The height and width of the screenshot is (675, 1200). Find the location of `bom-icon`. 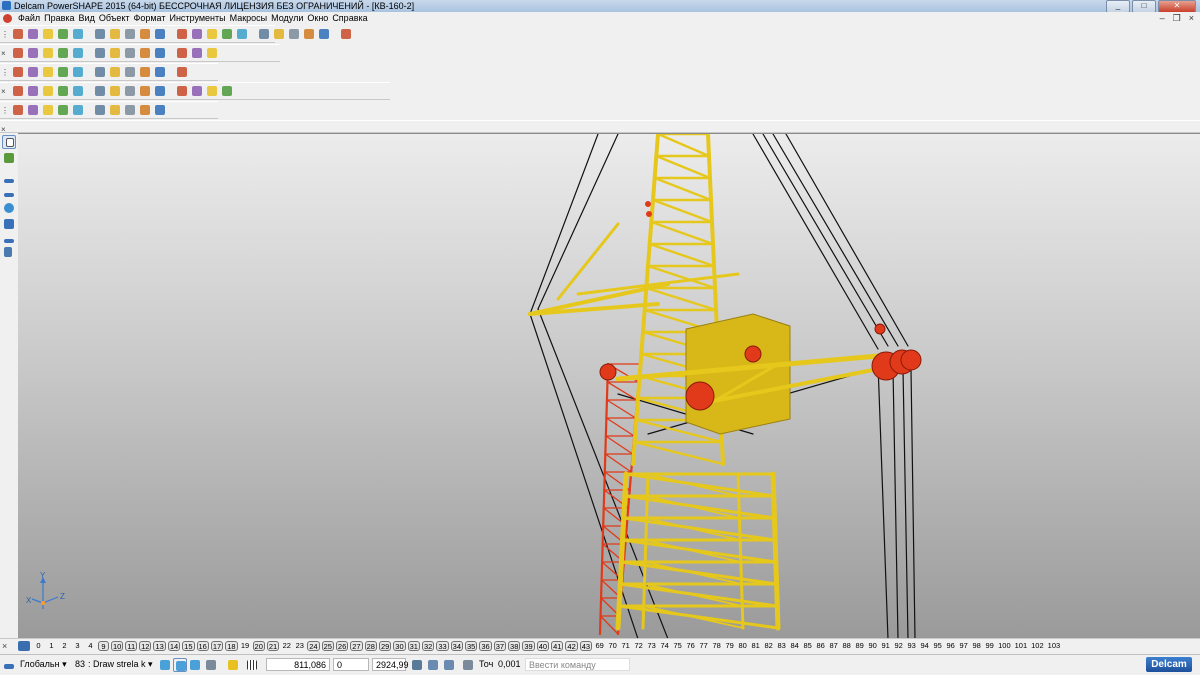

bom-icon is located at coordinates (130, 110).